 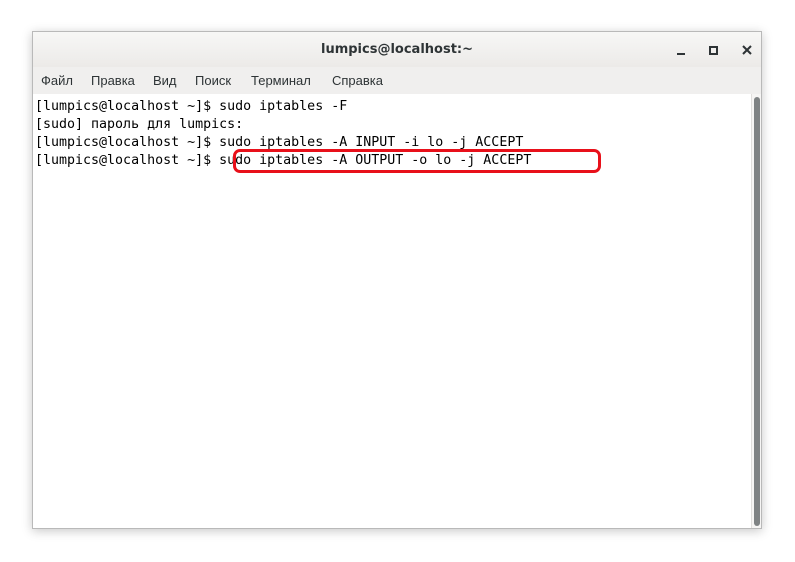 I want to click on terminal-line: [sudo] пароль для lumpics:, so click(x=139, y=124).